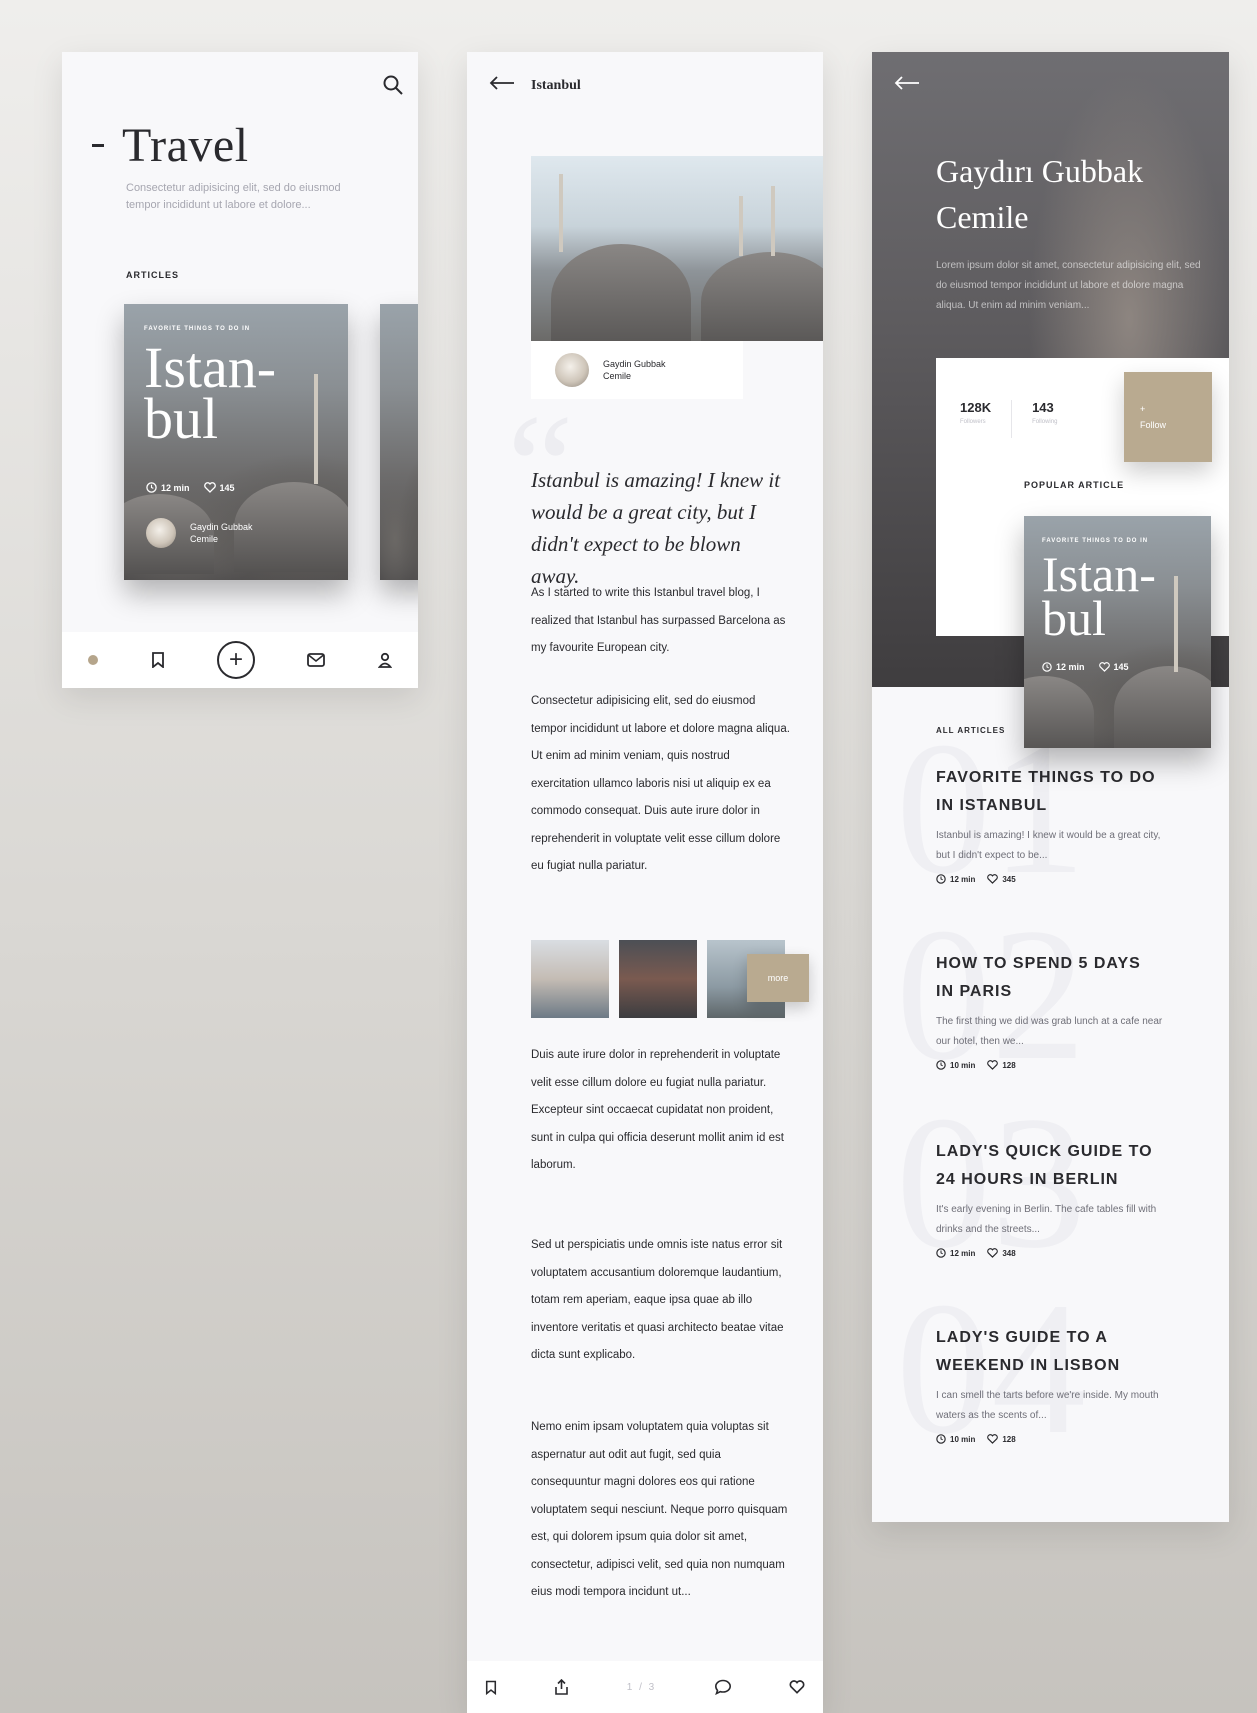 The height and width of the screenshot is (1713, 1257). Describe the element at coordinates (316, 660) in the screenshot. I see `mail-icon` at that location.